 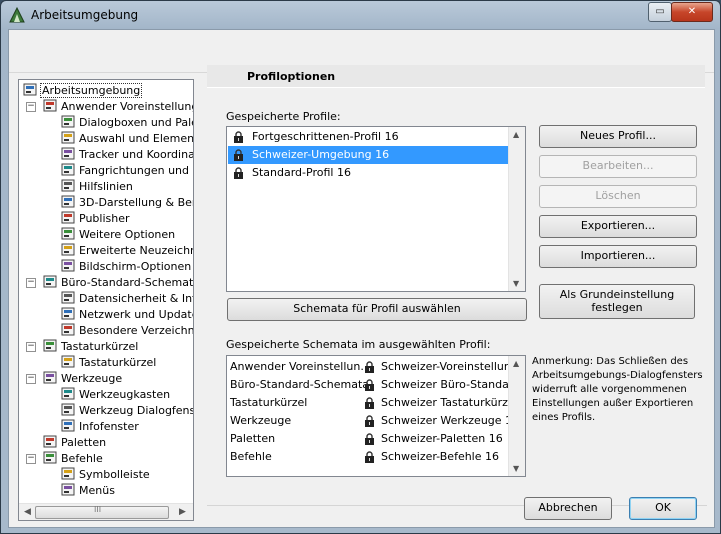 I want to click on tree-item: Besondere Verzeichnisse, so click(x=127, y=331).